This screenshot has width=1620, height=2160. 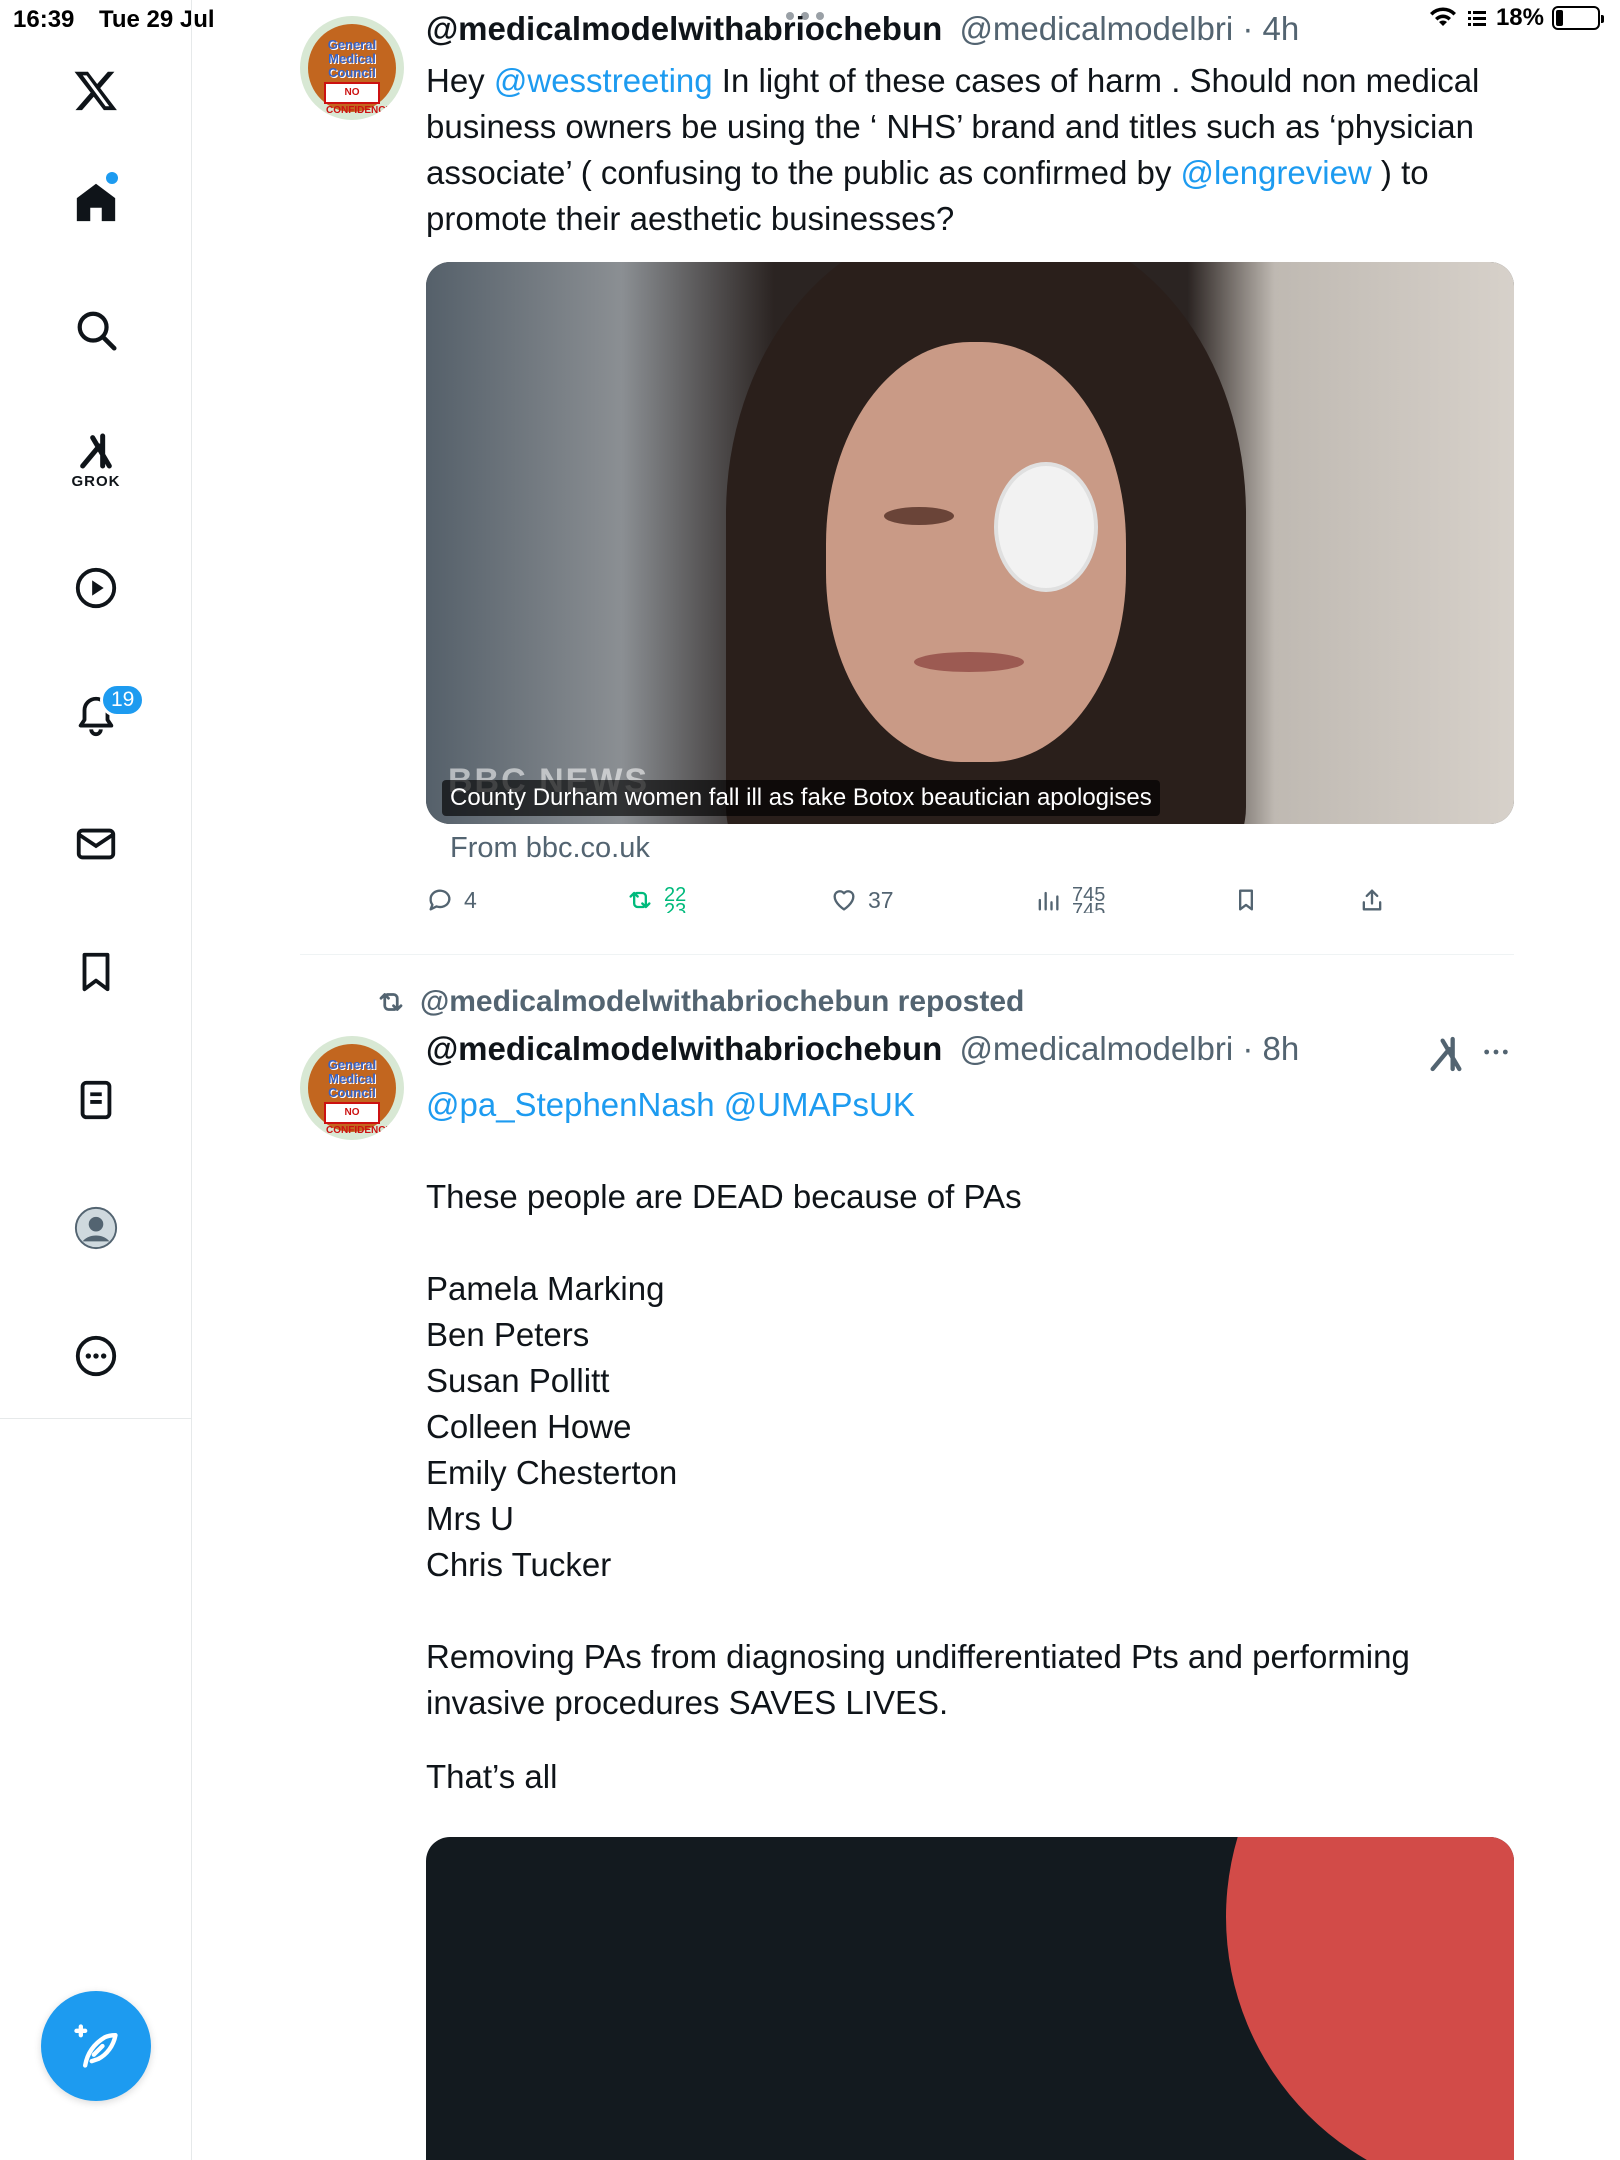 I want to click on mention-links: @pa_StephenNash @UMAPsUK, so click(x=971, y=1105).